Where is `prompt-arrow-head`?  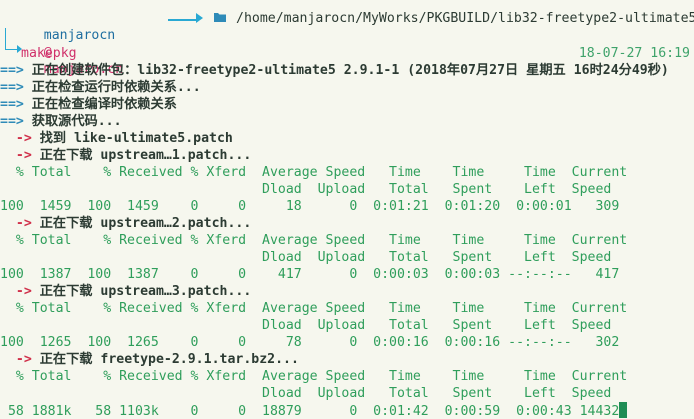
prompt-arrow-head is located at coordinates (199, 18).